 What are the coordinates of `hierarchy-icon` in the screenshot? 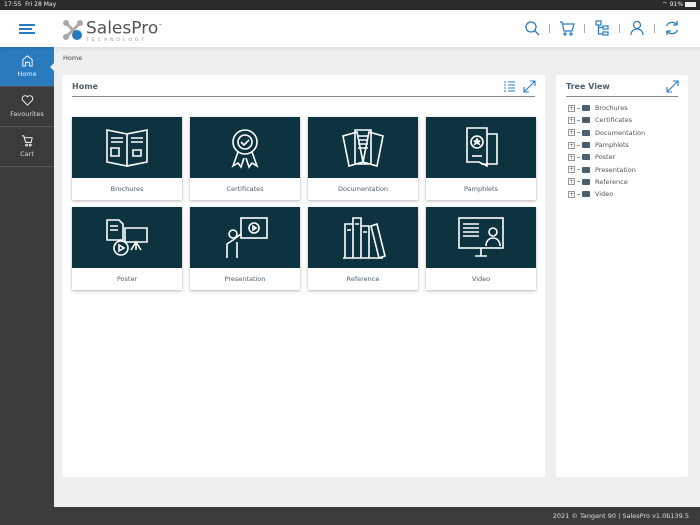 It's located at (602, 28).